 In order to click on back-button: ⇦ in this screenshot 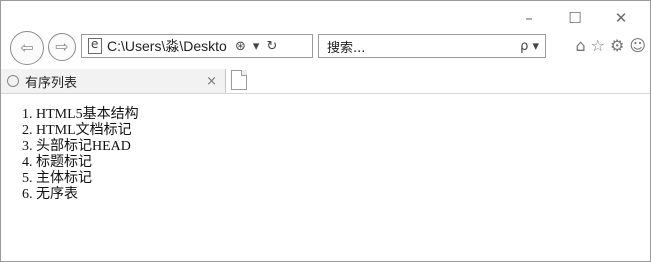, I will do `click(27, 48)`.